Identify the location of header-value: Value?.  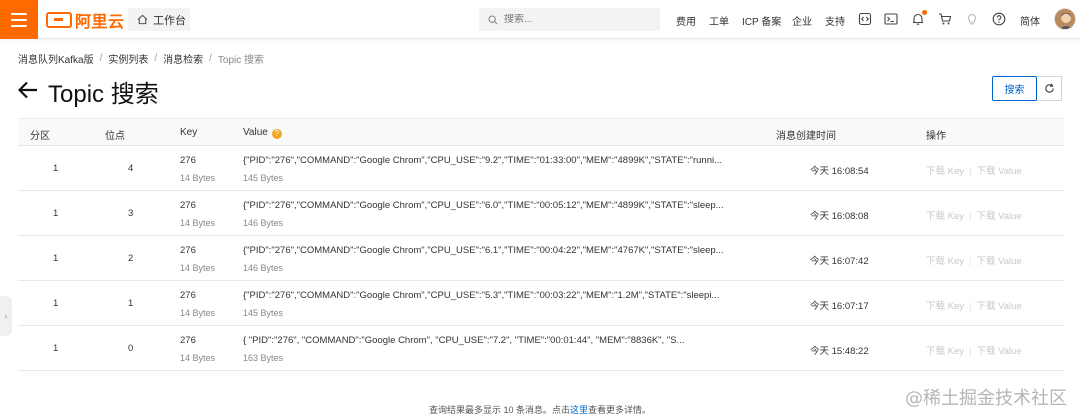
(262, 133).